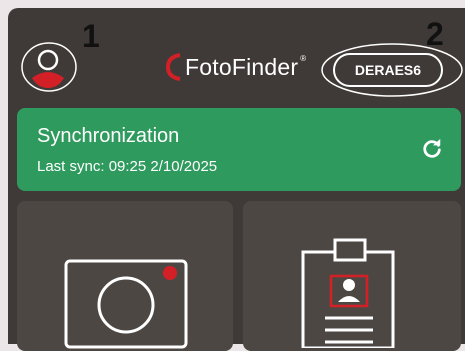 This screenshot has height=351, width=465. I want to click on refresh-icon, so click(432, 149).